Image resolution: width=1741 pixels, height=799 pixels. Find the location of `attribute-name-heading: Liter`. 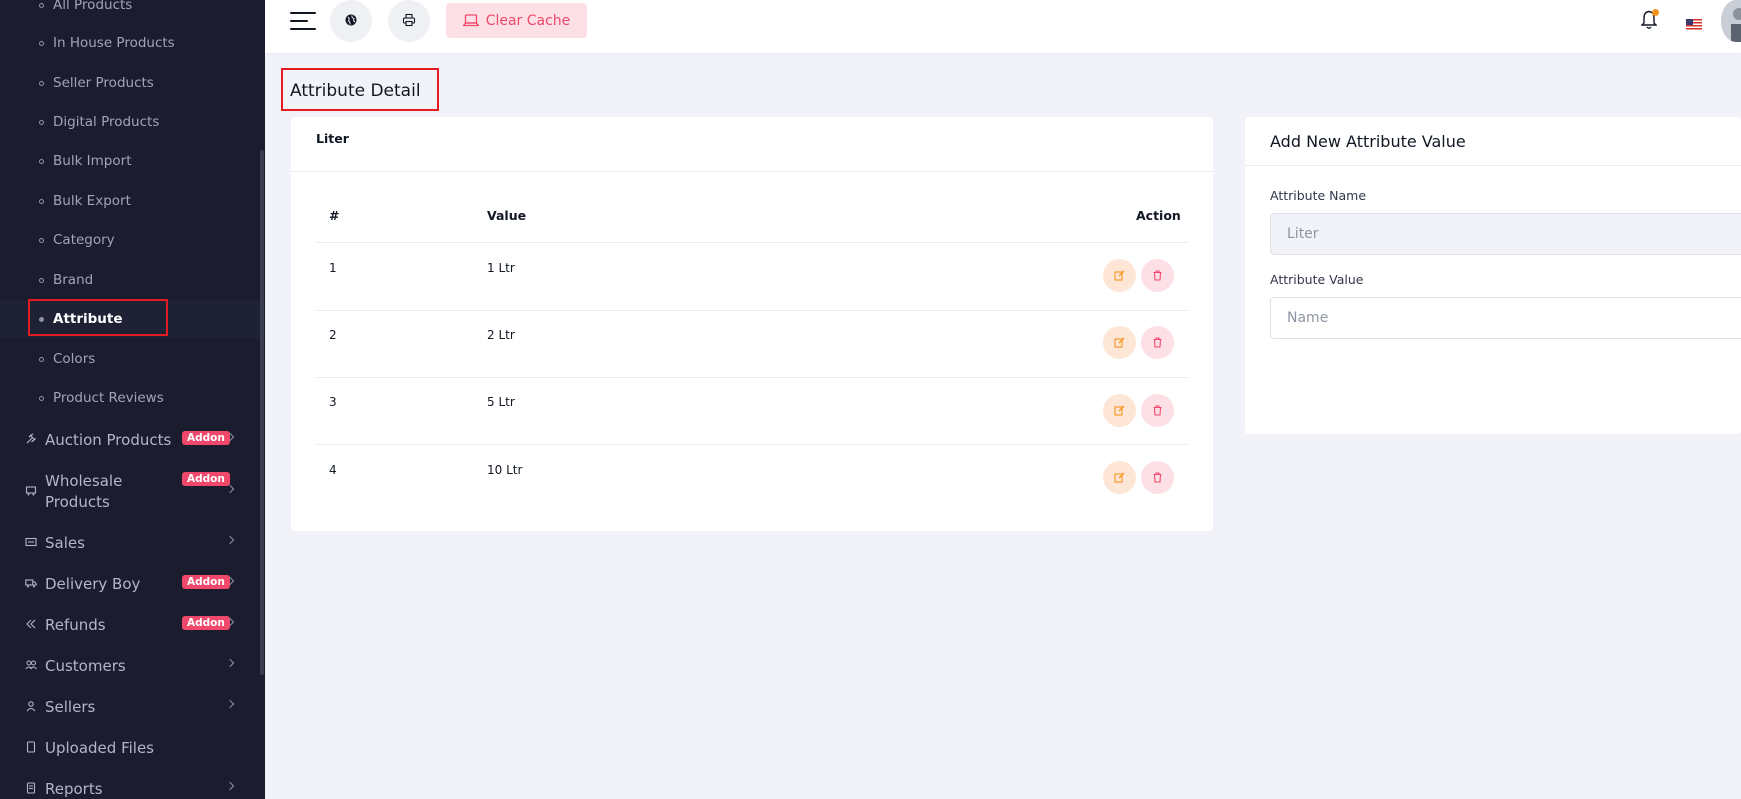

attribute-name-heading: Liter is located at coordinates (332, 138).